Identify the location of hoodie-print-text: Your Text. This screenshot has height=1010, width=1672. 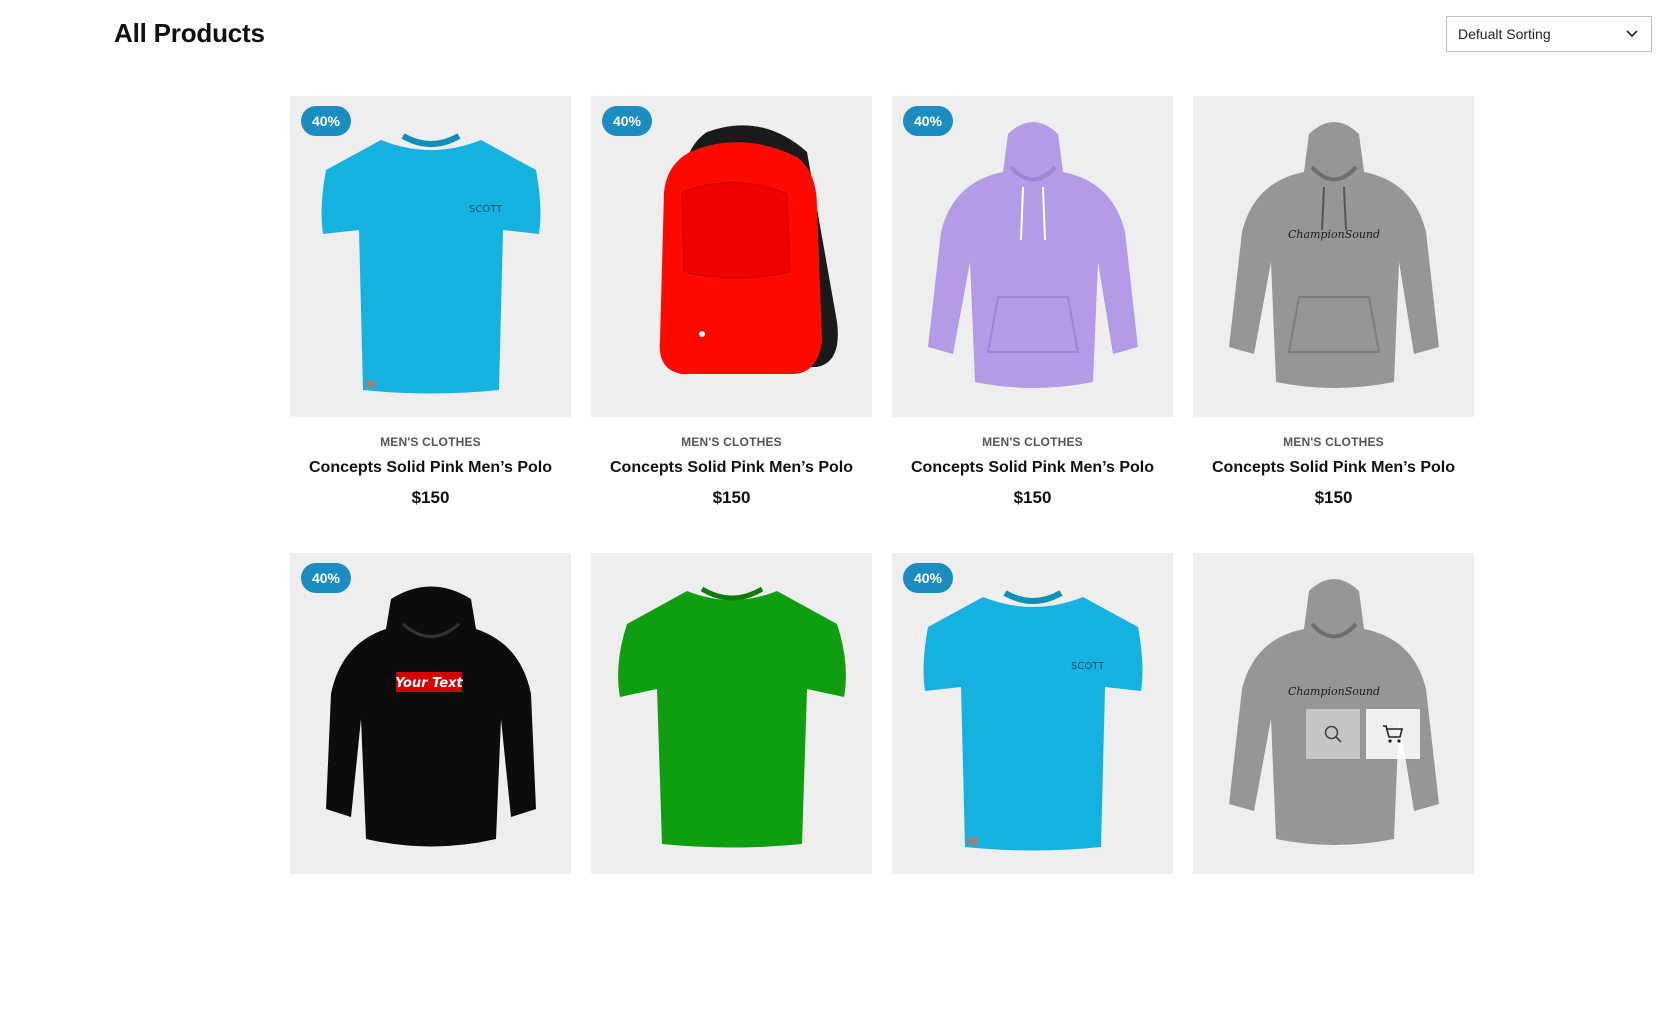
(429, 683).